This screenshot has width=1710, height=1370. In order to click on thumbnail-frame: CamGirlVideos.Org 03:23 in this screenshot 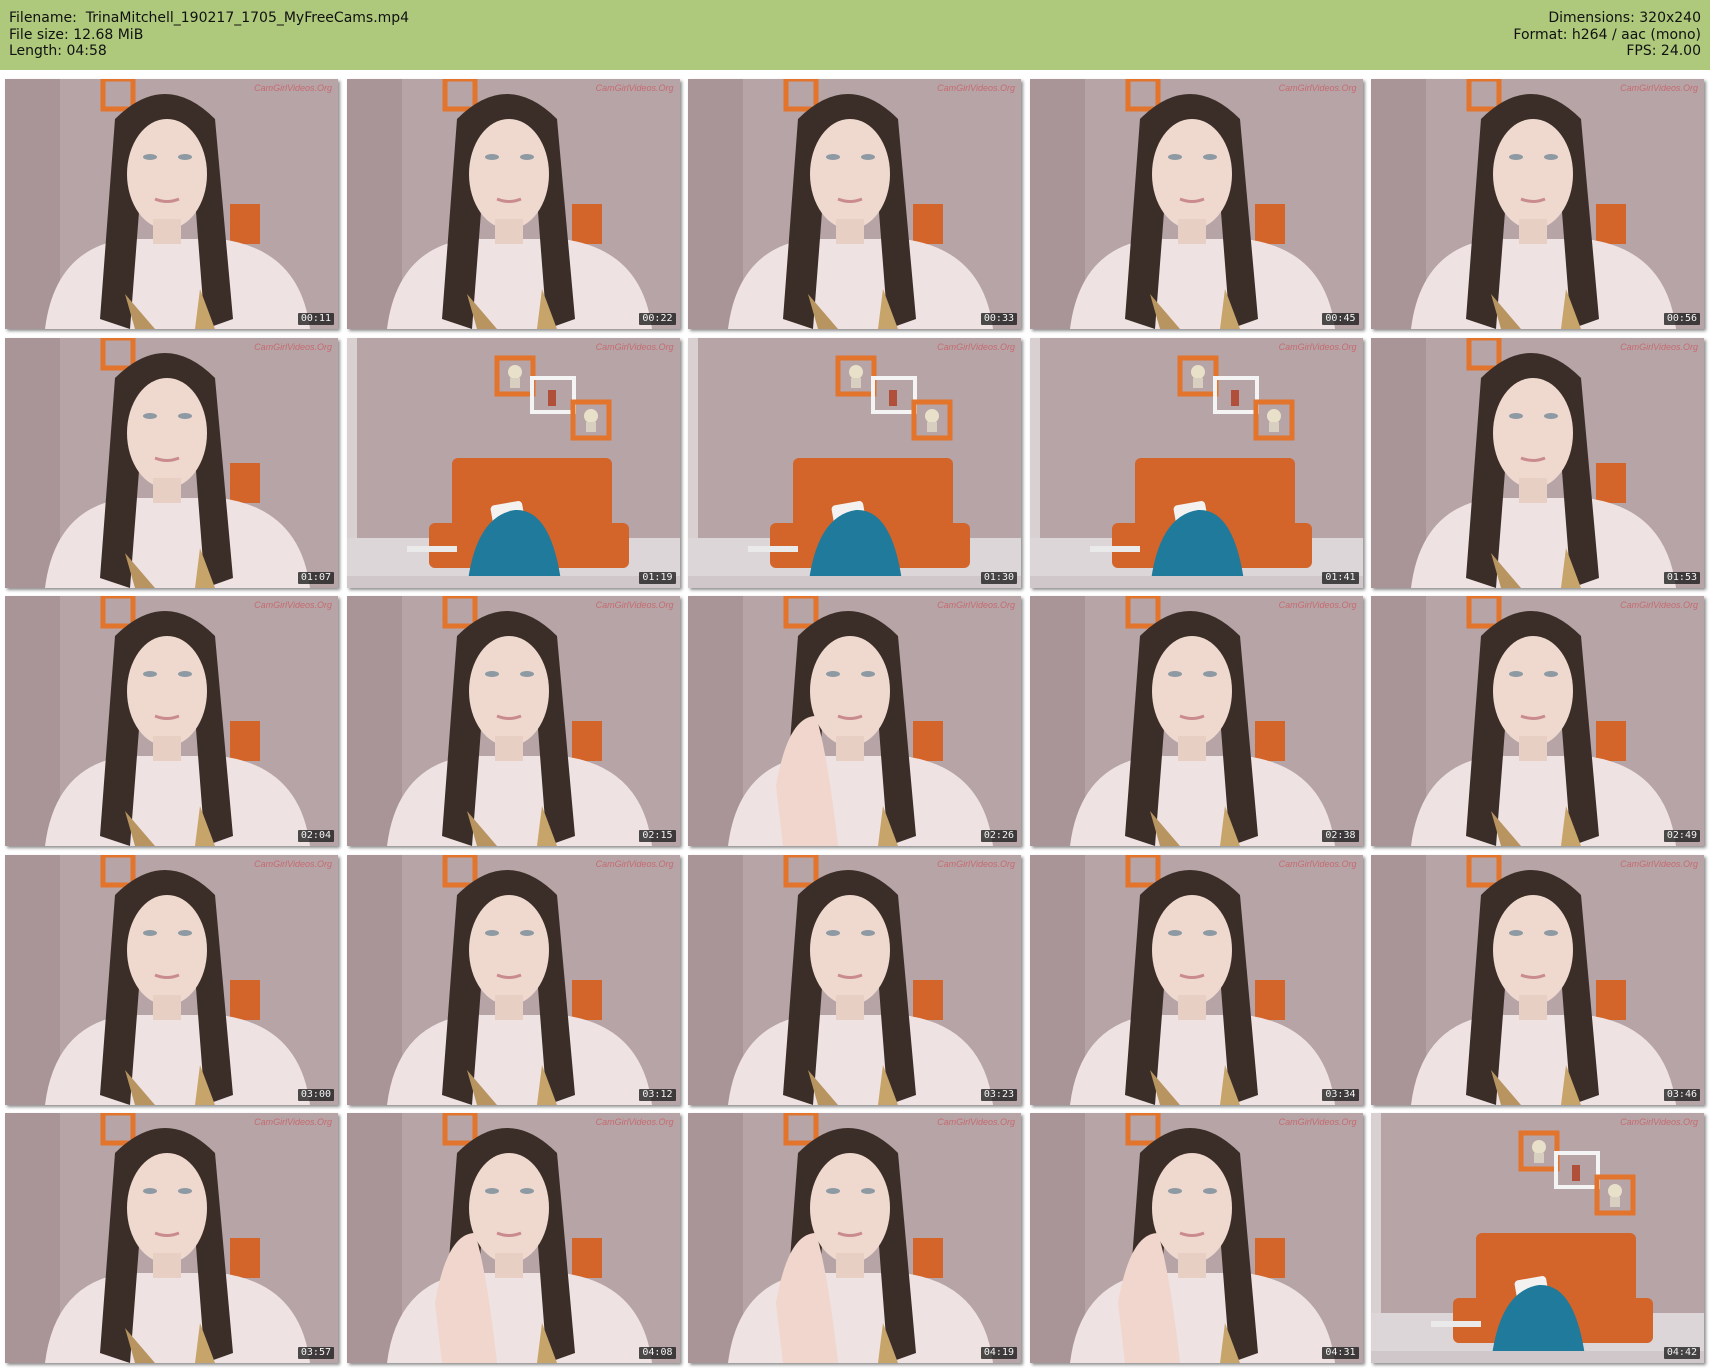, I will do `click(854, 979)`.